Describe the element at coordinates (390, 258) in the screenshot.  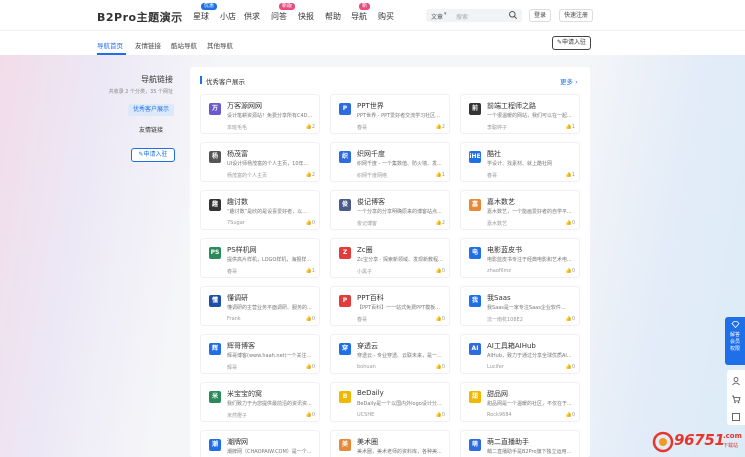
I see `site-card: Z Zc圈 Zc宝分享 · 探索新领域、发现新教程... 小黑子 👍0` at that location.